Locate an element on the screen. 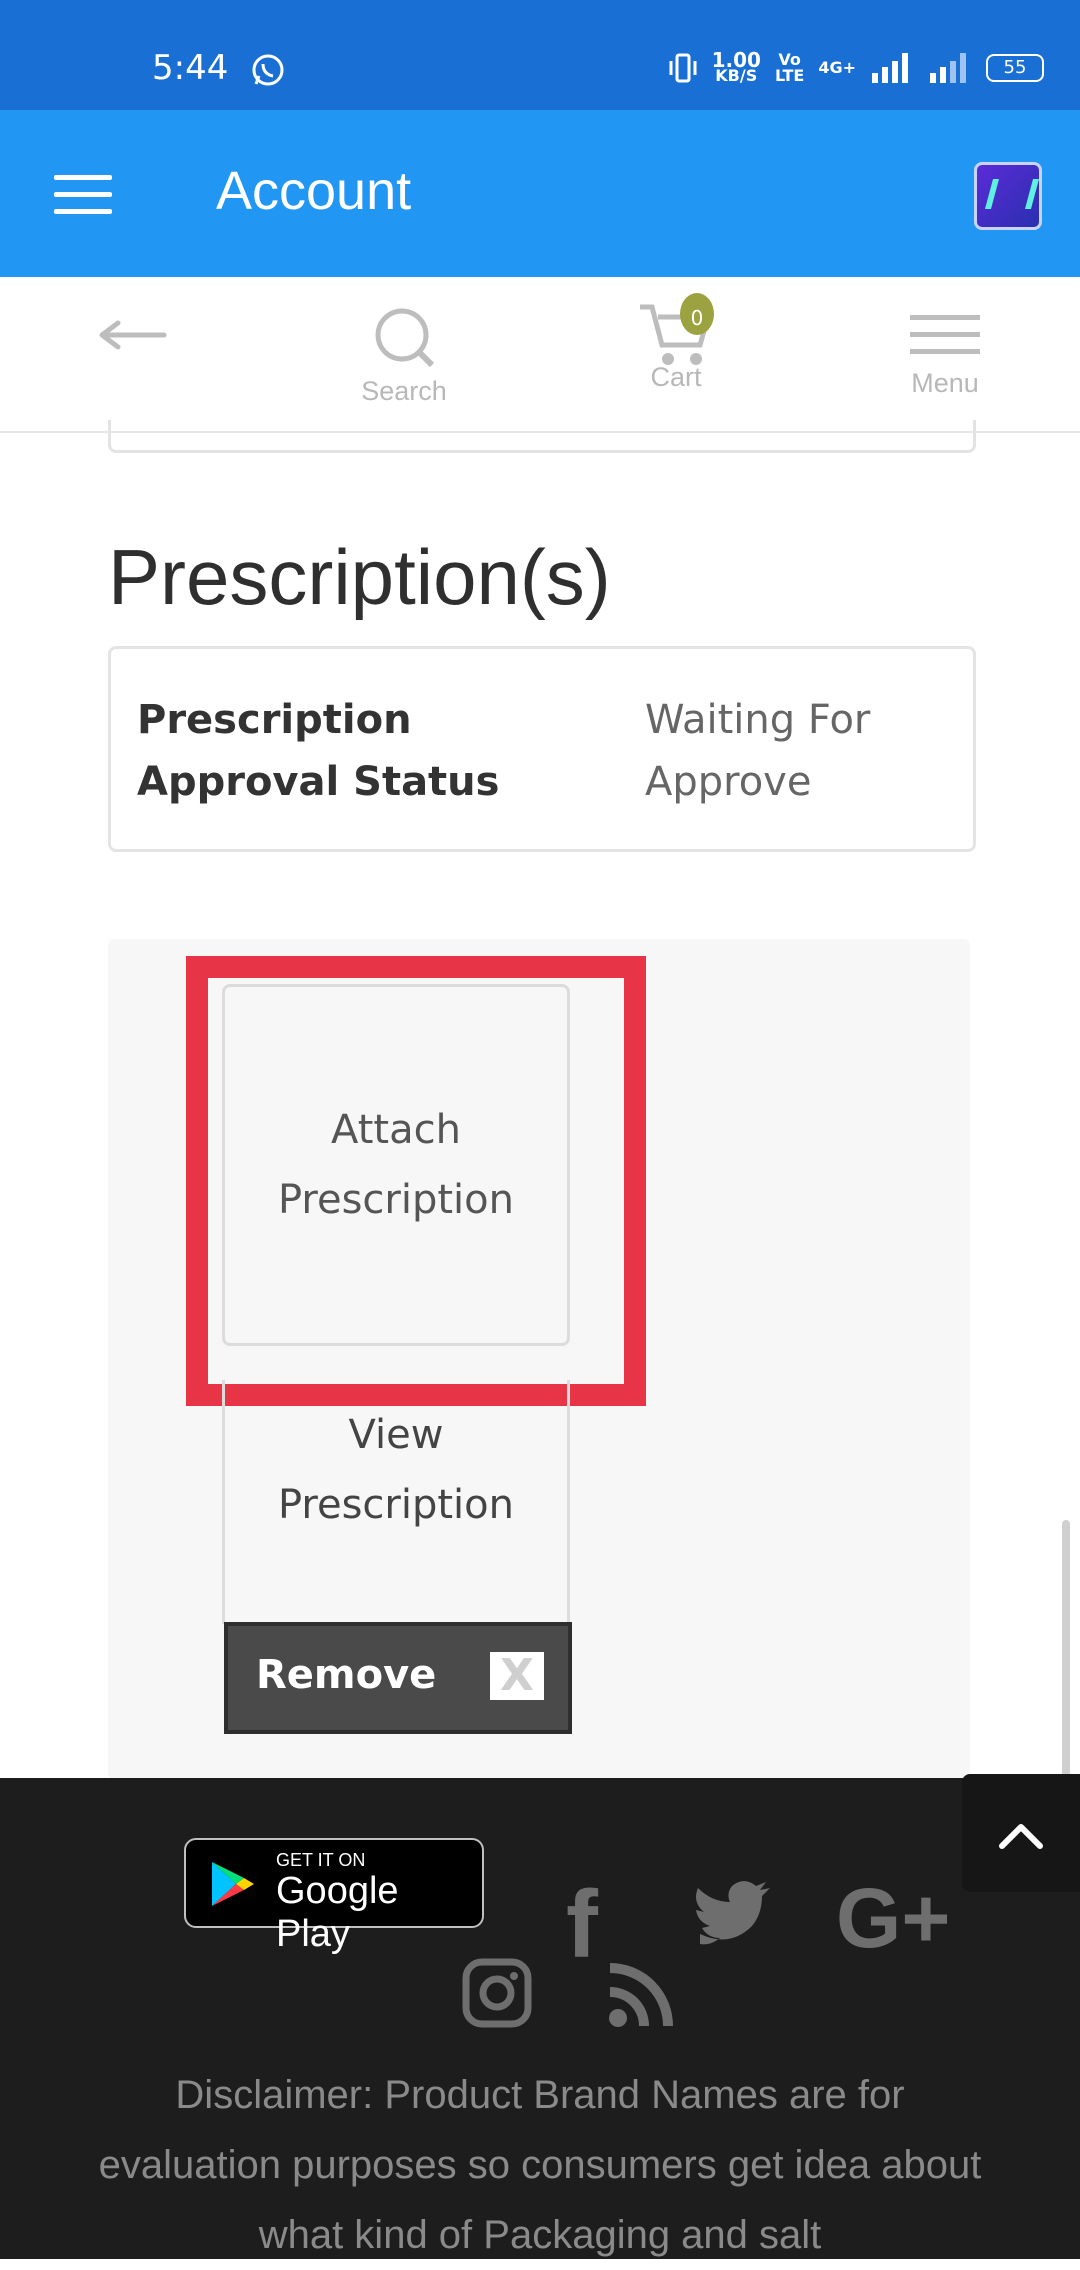 Image resolution: width=1080 pixels, height=2270 pixels. view-prescription-link: View Prescription is located at coordinates (396, 1502).